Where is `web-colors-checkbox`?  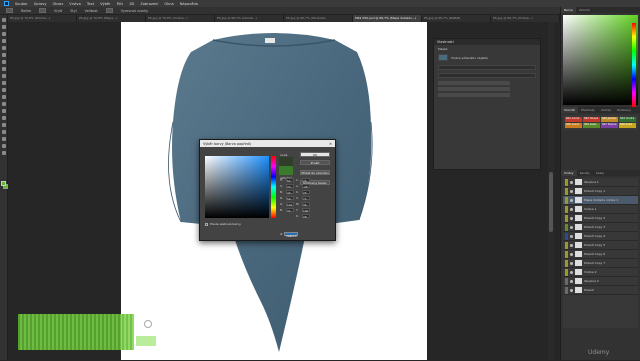
web-colors-checkbox is located at coordinates (206, 224).